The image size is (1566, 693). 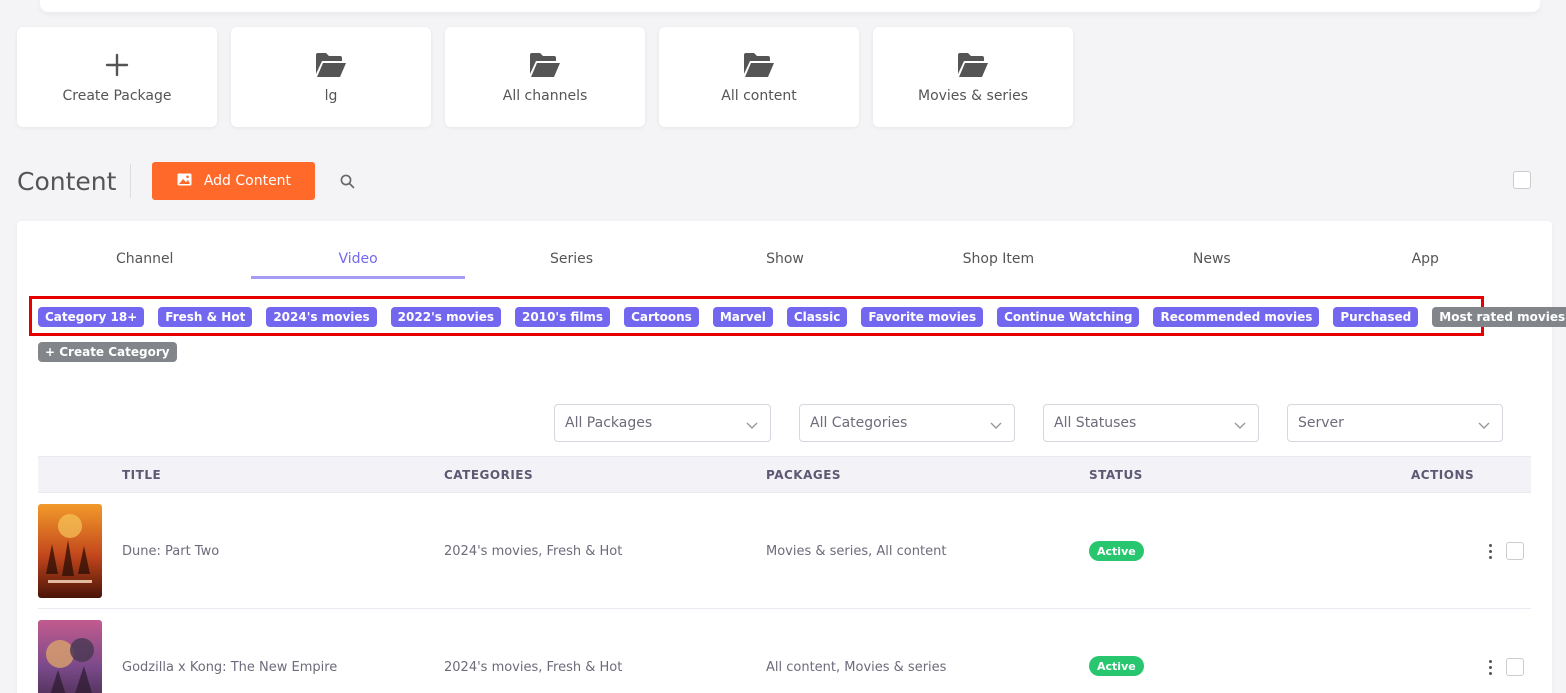 What do you see at coordinates (972, 96) in the screenshot?
I see `package-card-label: Movies & series` at bounding box center [972, 96].